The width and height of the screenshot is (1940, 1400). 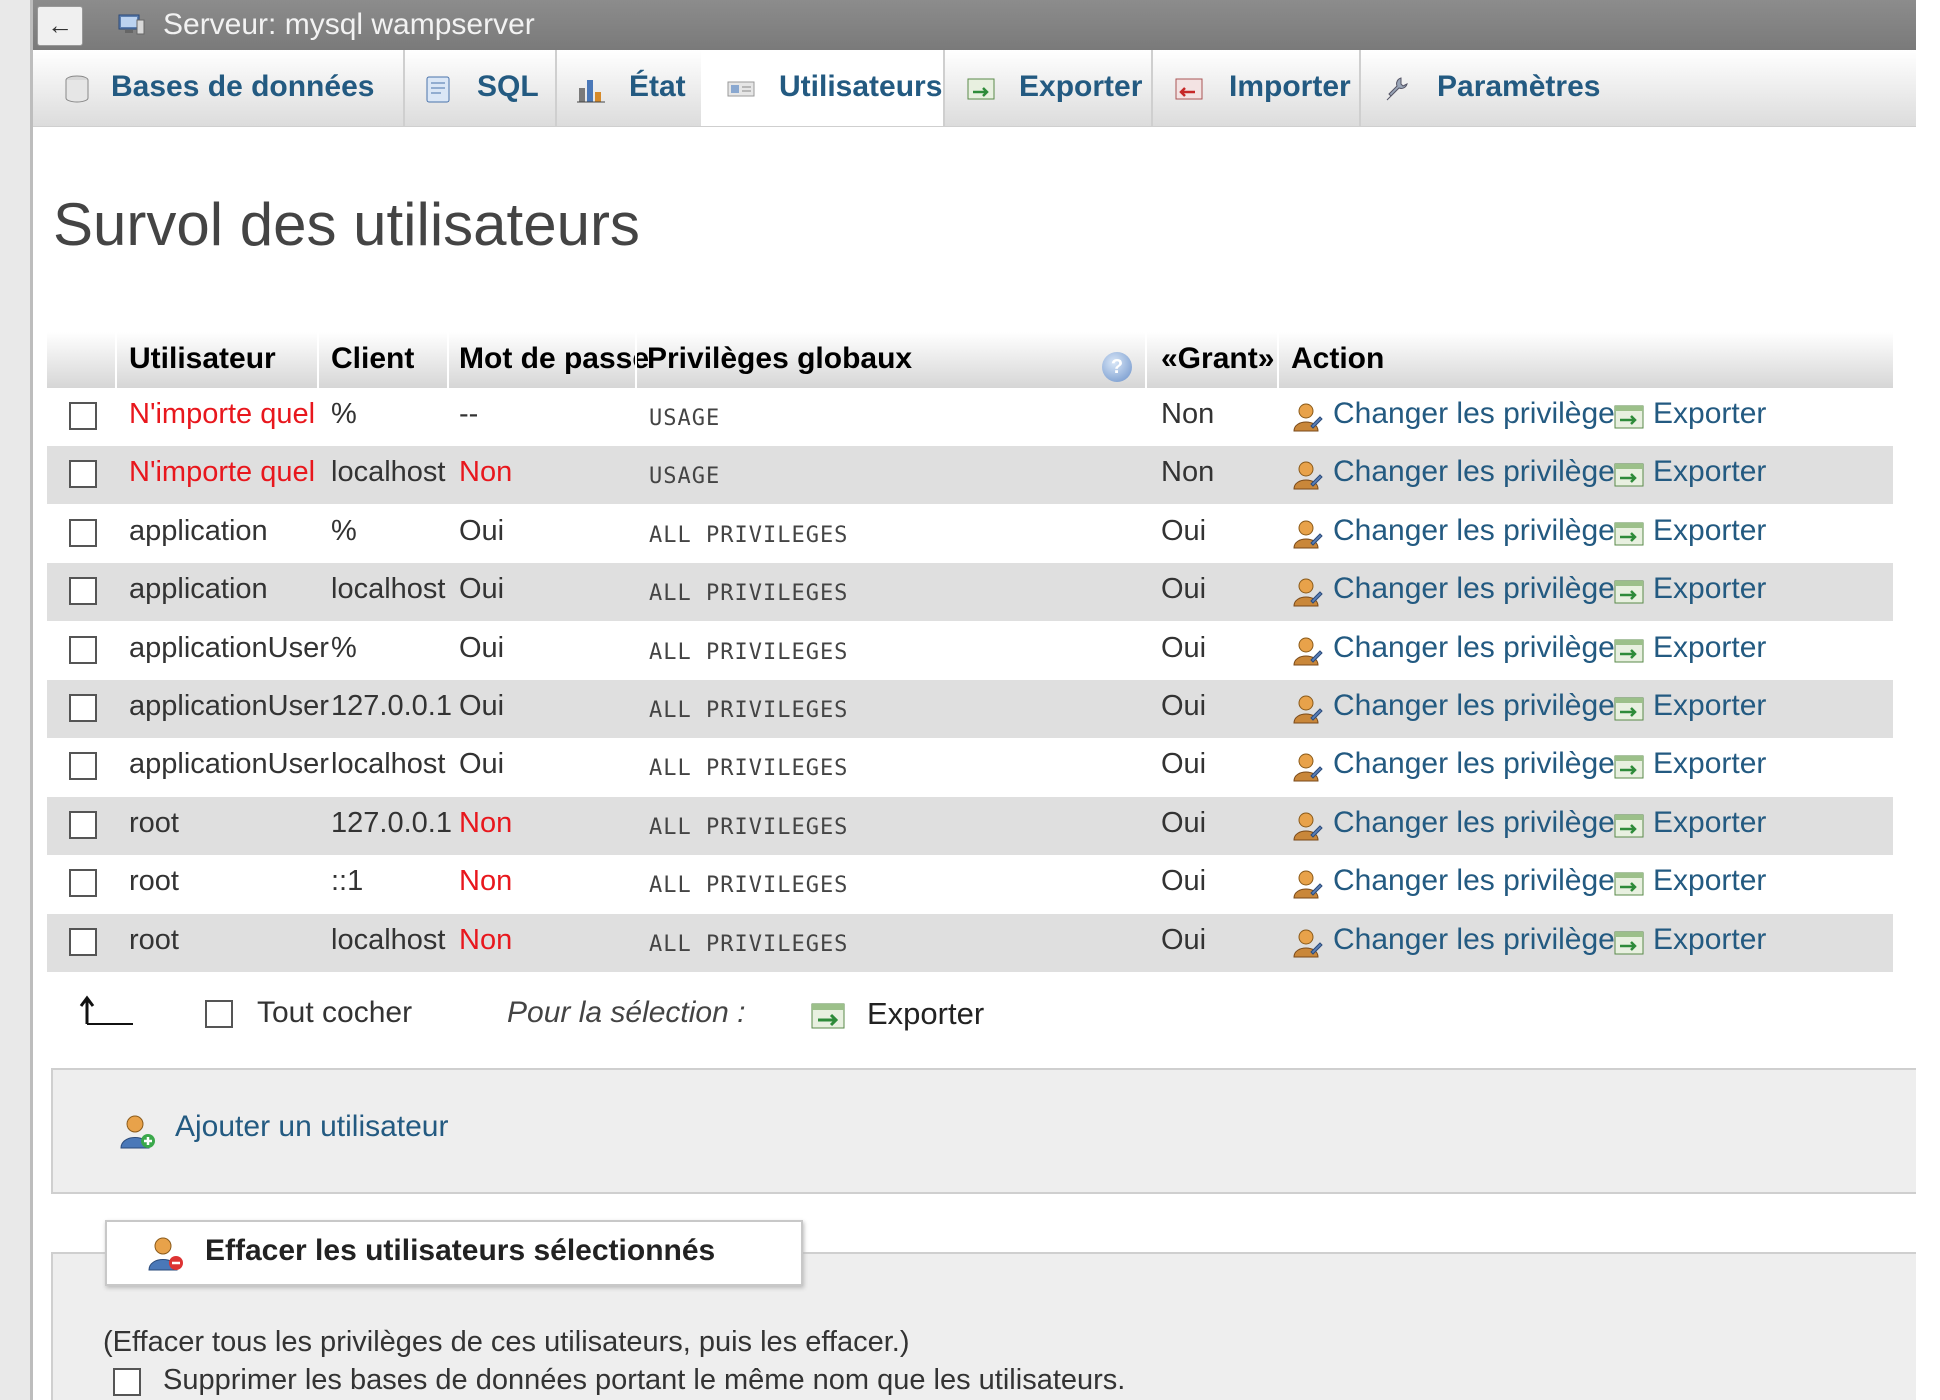 What do you see at coordinates (219, 88) in the screenshot?
I see `tab-databases: Bases de données` at bounding box center [219, 88].